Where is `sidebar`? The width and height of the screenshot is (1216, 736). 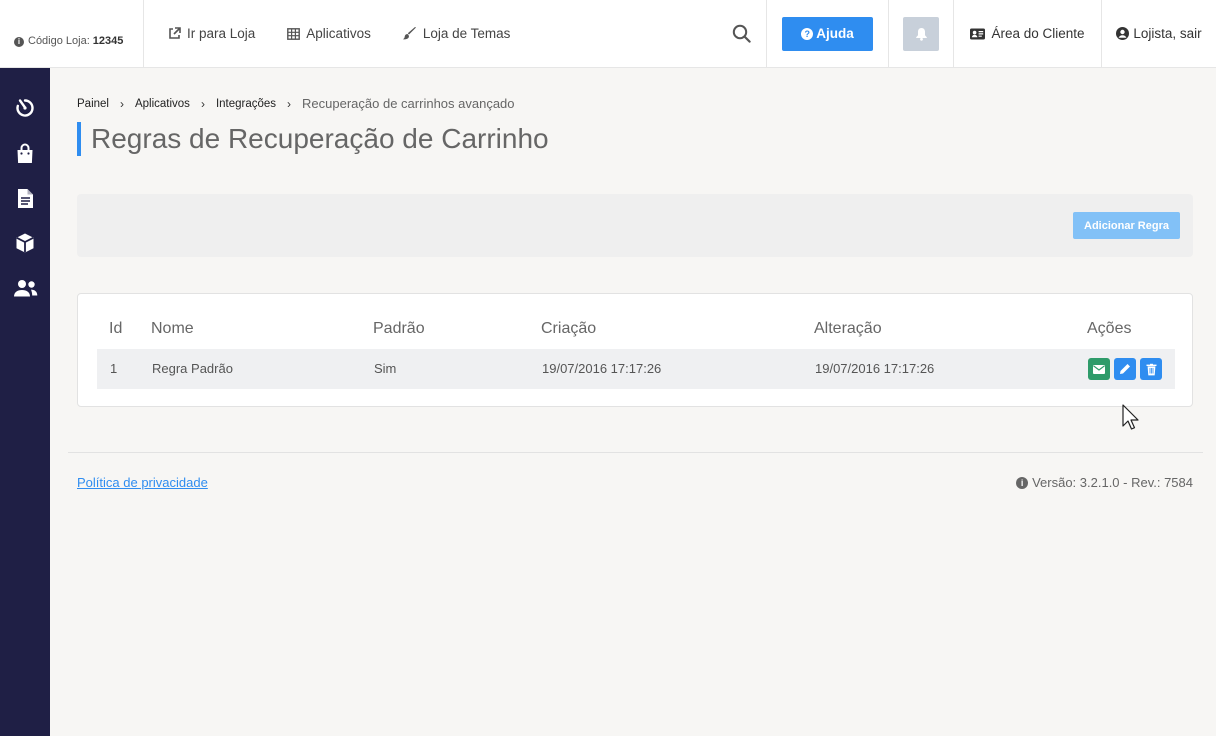
sidebar is located at coordinates (25, 402).